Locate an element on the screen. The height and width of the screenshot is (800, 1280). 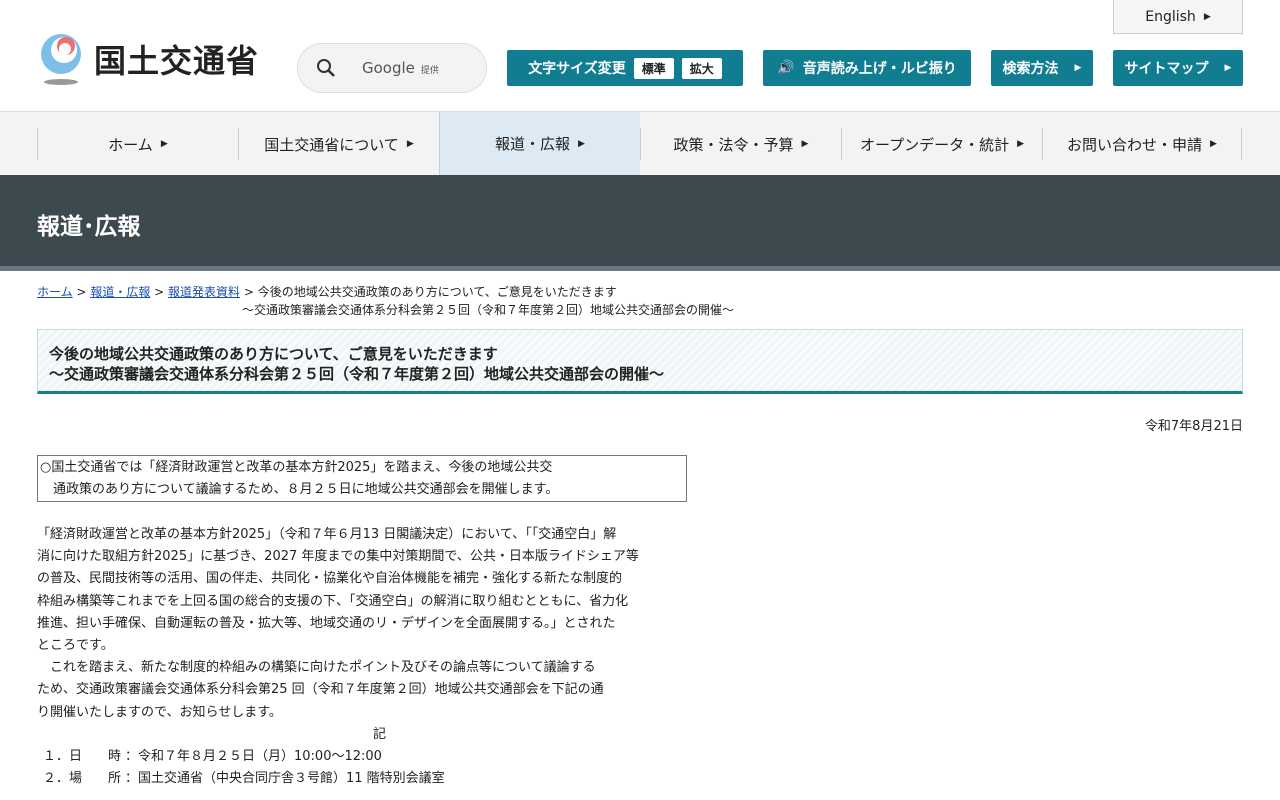
search-method-button: 検索方法 ▶ is located at coordinates (1042, 68).